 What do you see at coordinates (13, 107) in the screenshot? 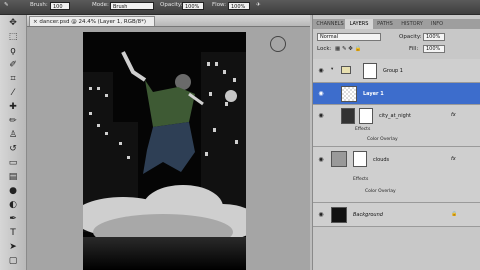
I see `healing-tool-icon: ✚` at bounding box center [13, 107].